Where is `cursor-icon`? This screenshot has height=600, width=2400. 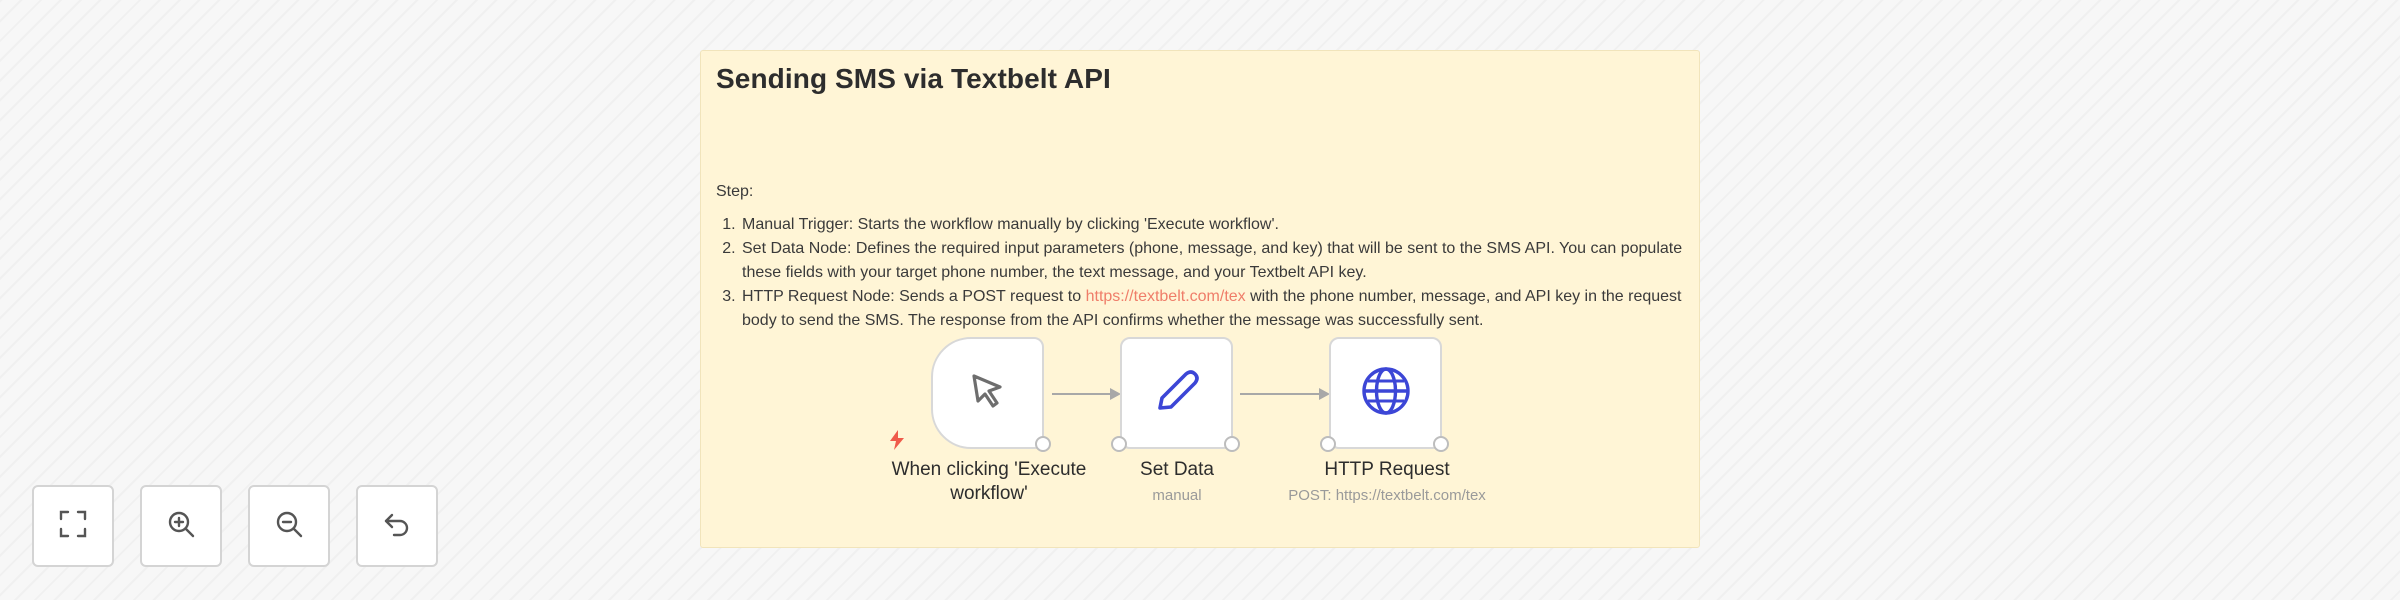 cursor-icon is located at coordinates (988, 393).